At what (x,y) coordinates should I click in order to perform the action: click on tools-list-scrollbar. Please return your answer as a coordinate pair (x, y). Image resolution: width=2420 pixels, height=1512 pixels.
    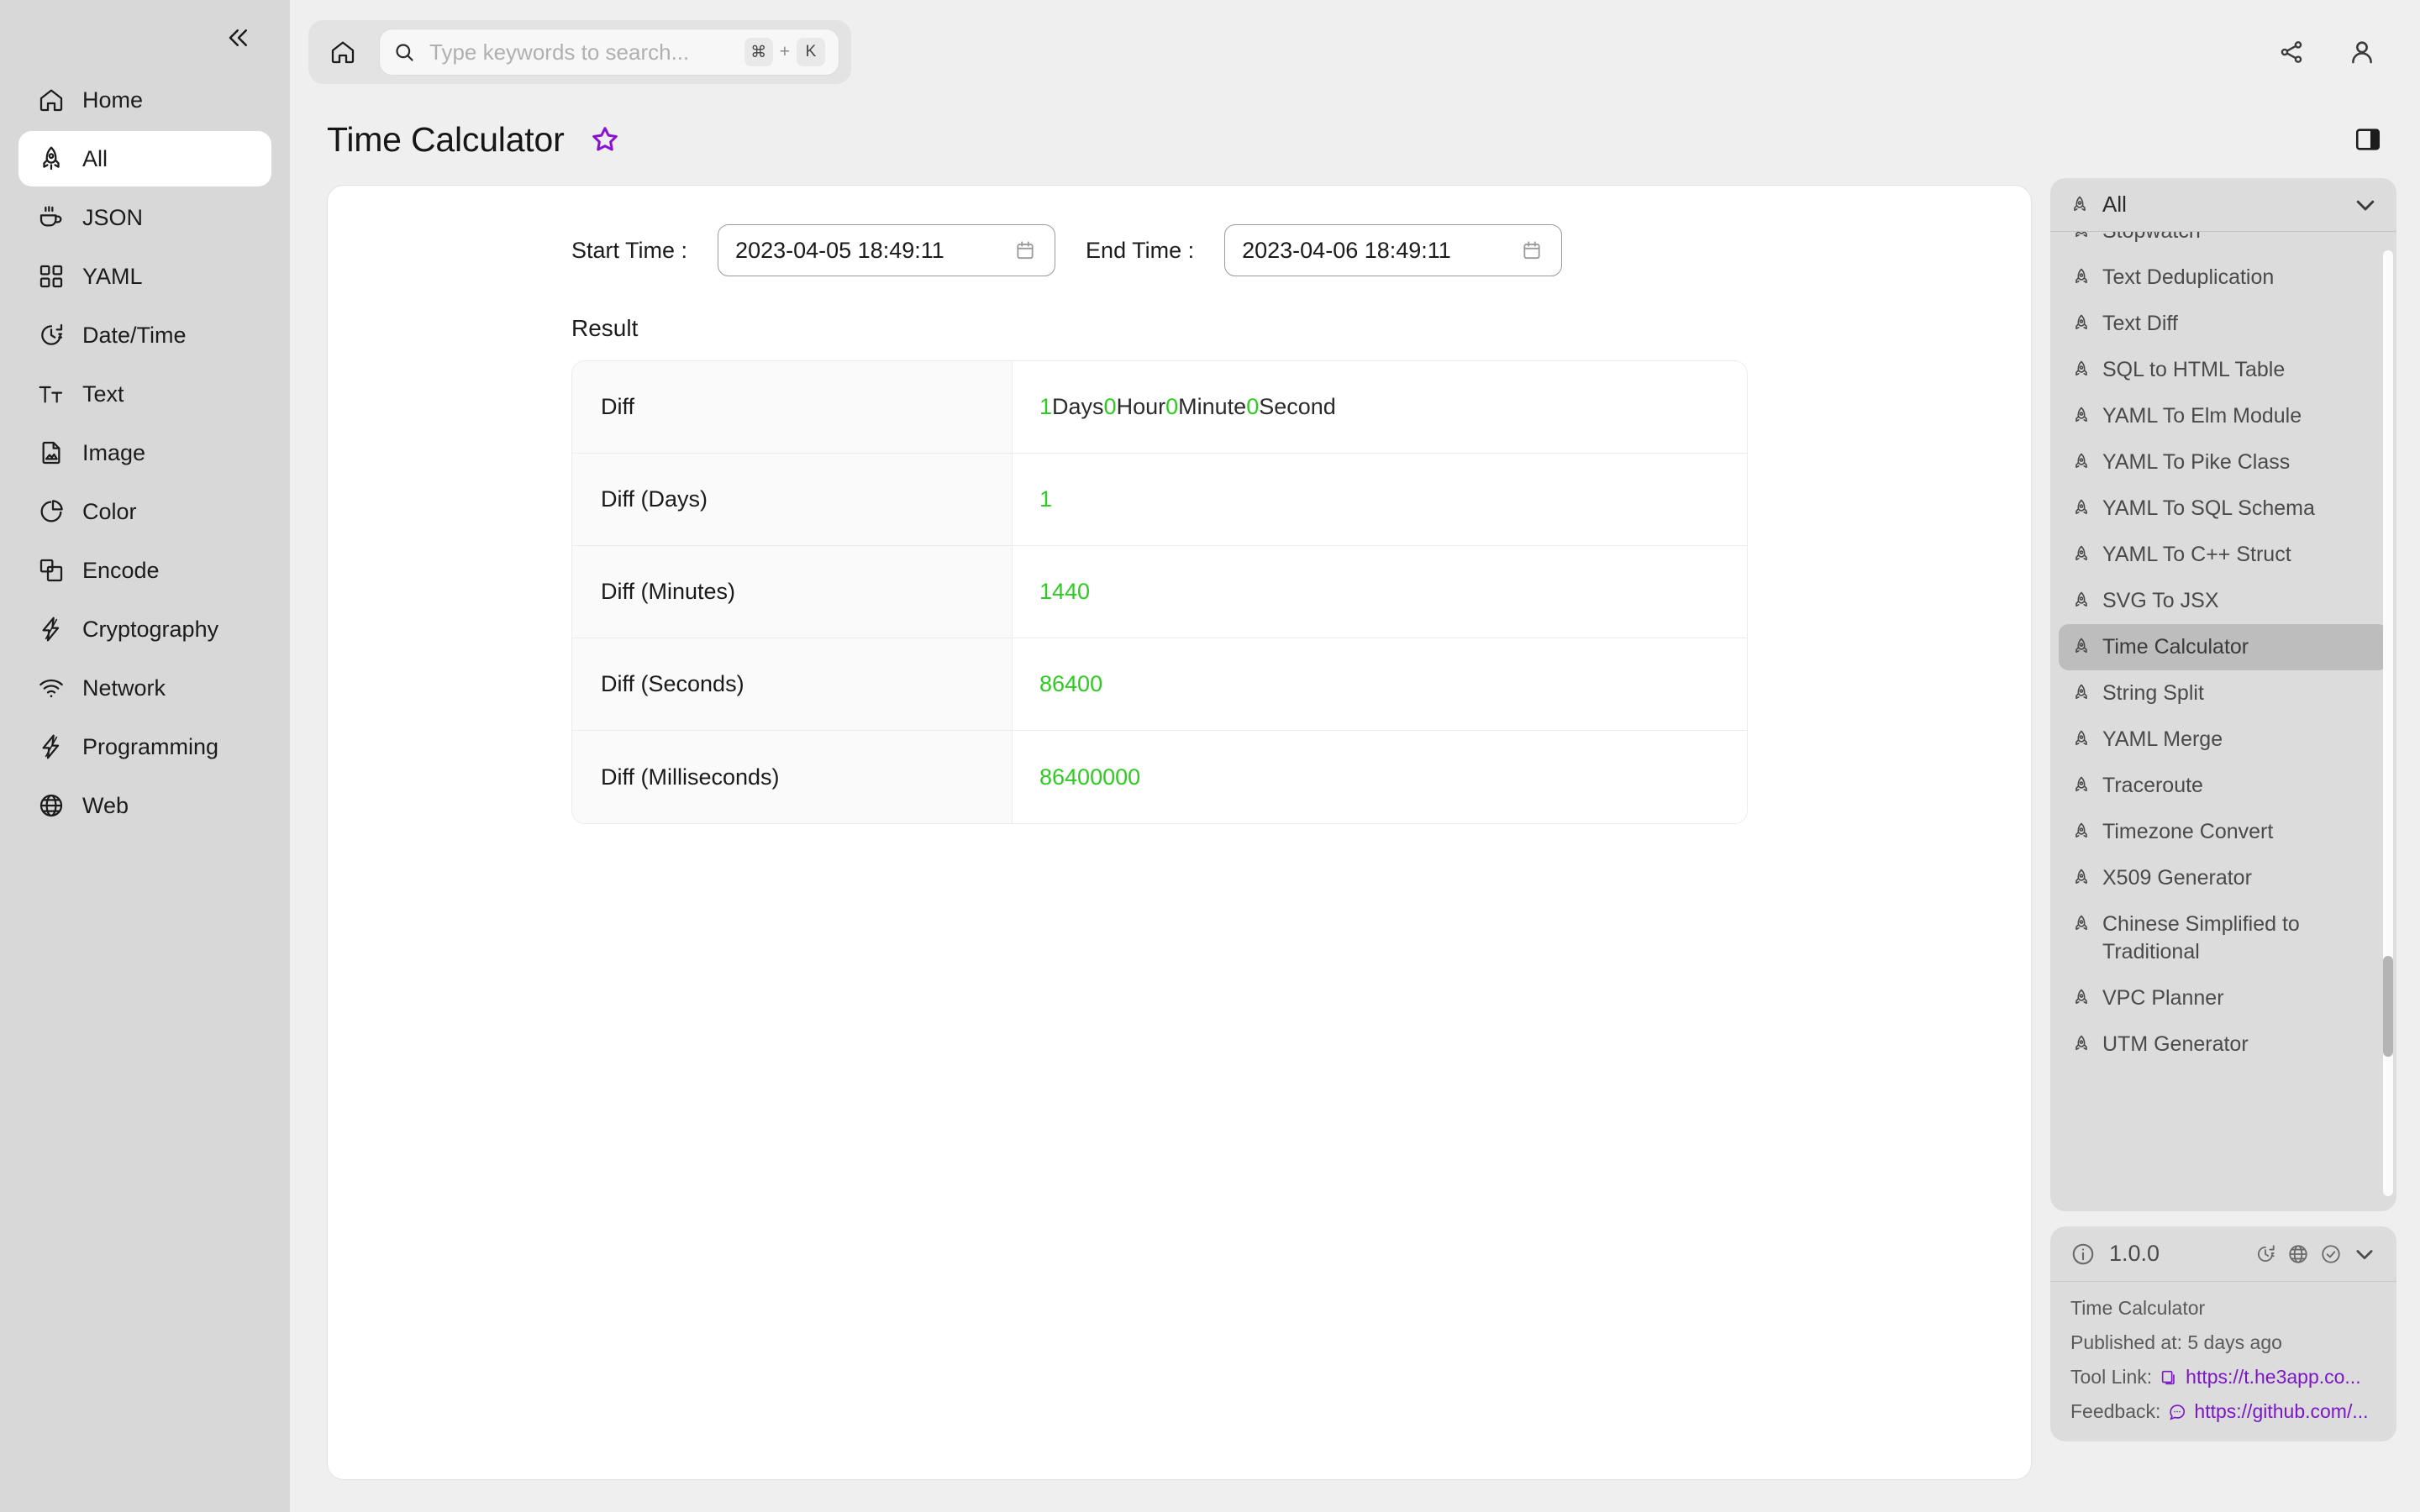
    Looking at the image, I should click on (2388, 723).